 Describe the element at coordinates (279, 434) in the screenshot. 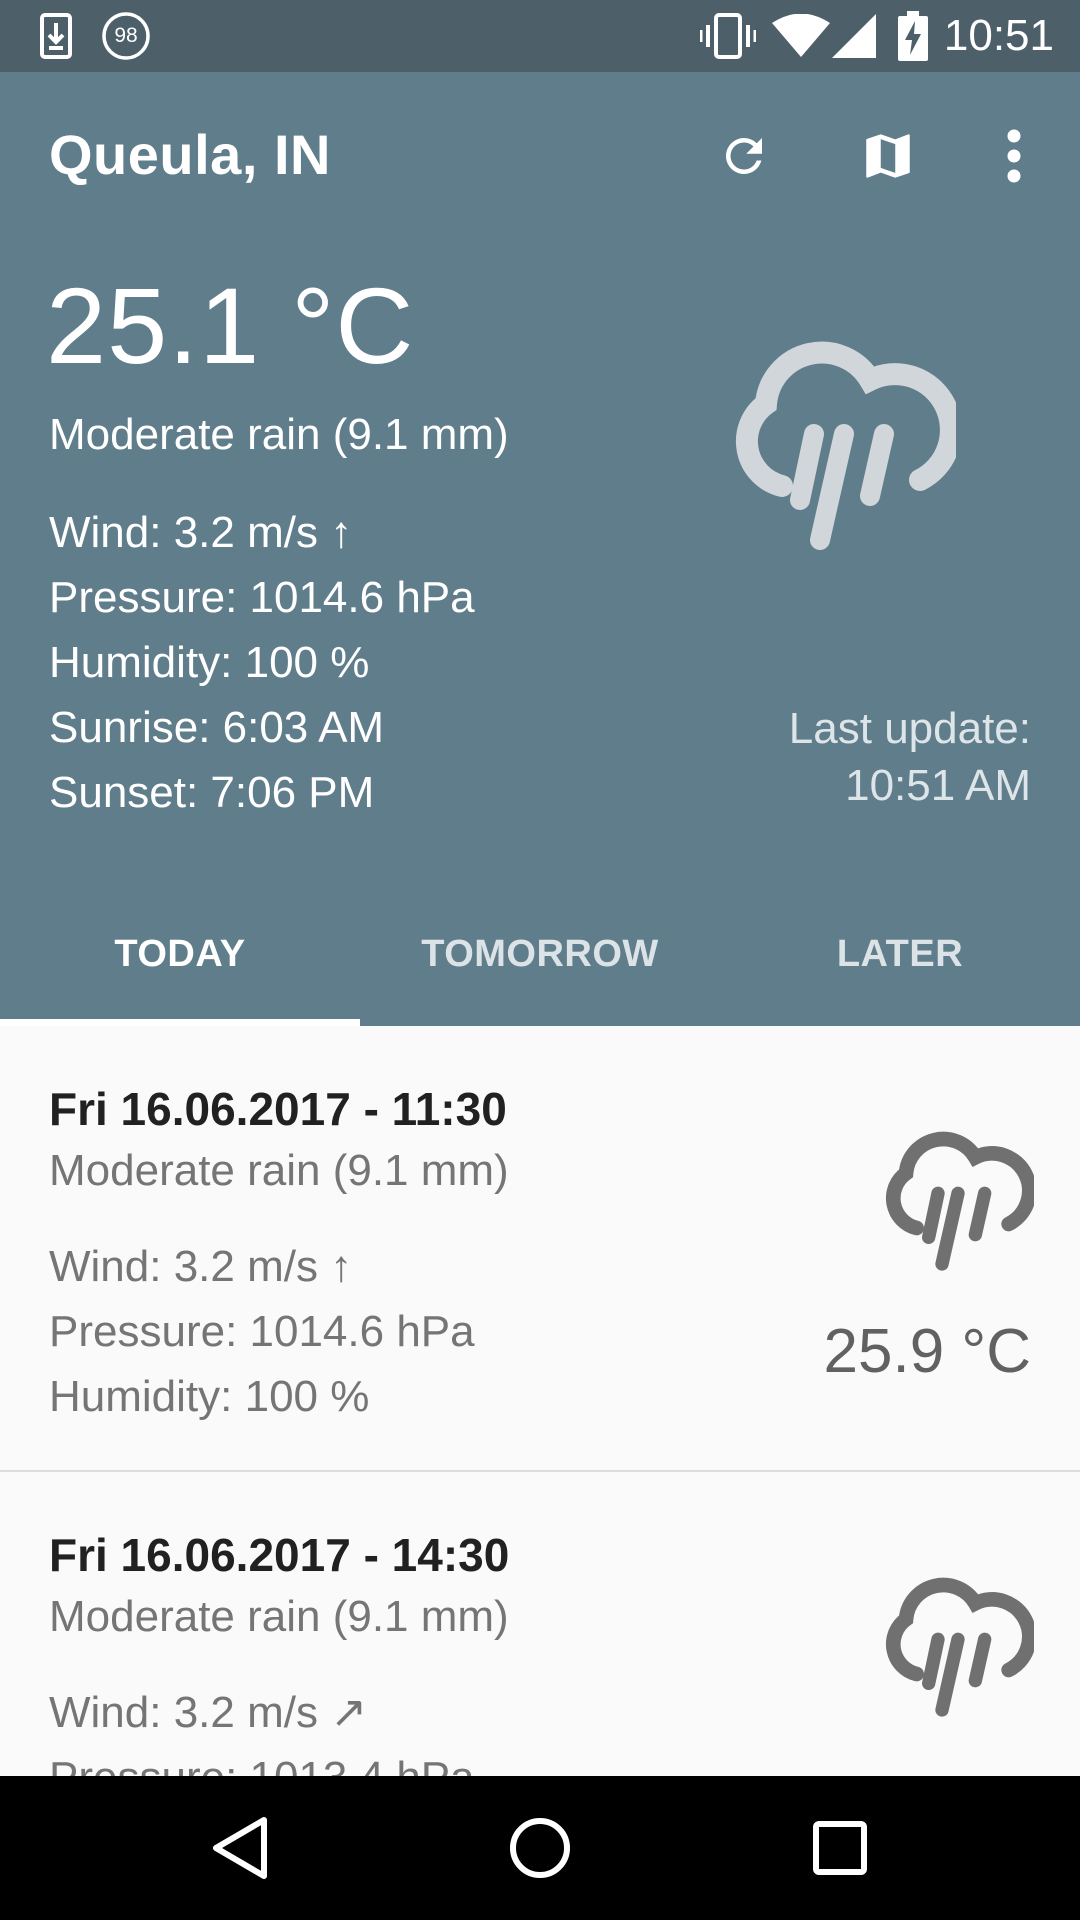

I see `current-description: Moderate rain (9.1 mm)` at that location.